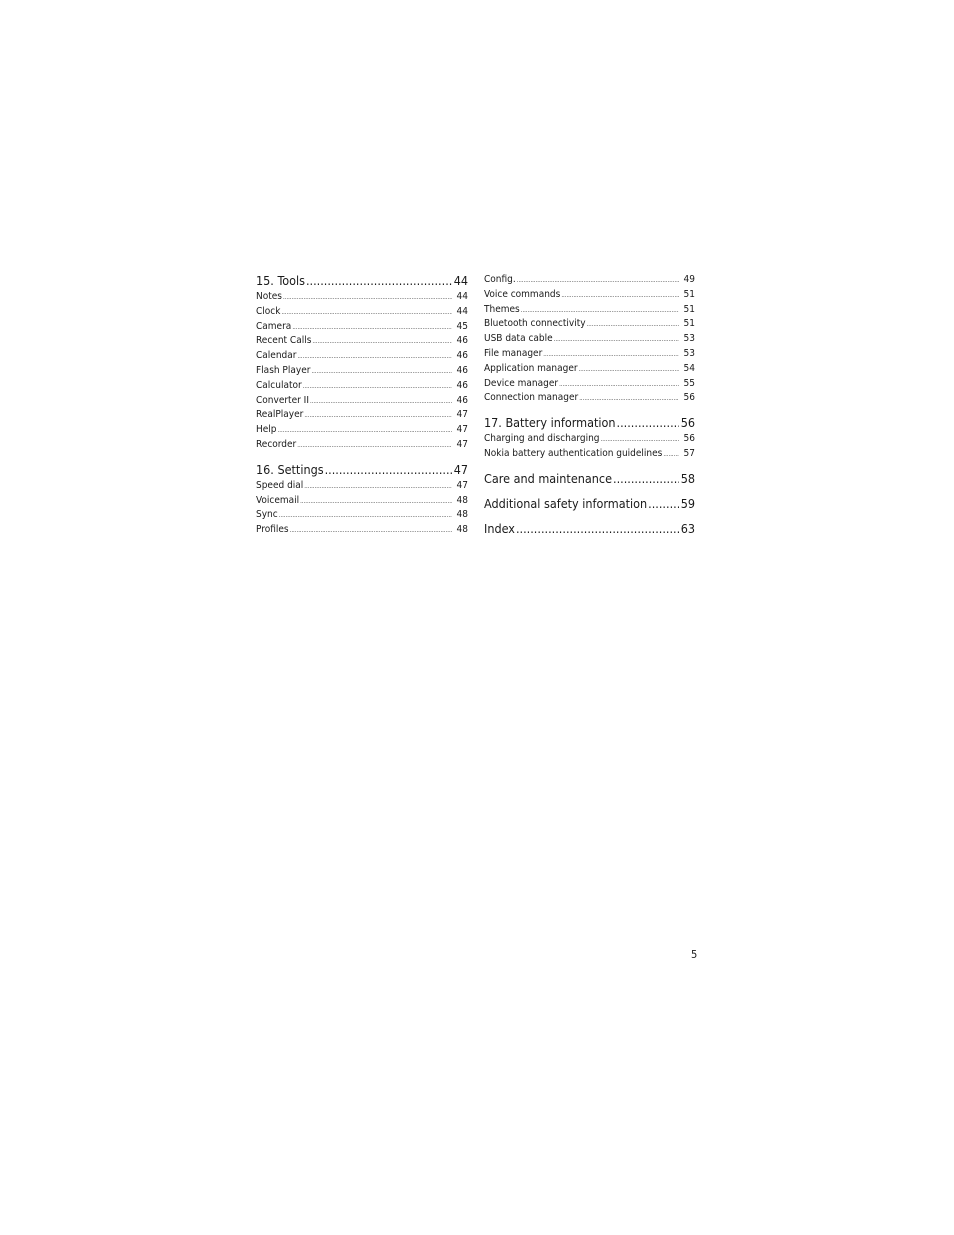  What do you see at coordinates (513, 353) in the screenshot?
I see `entry-label: File manager` at bounding box center [513, 353].